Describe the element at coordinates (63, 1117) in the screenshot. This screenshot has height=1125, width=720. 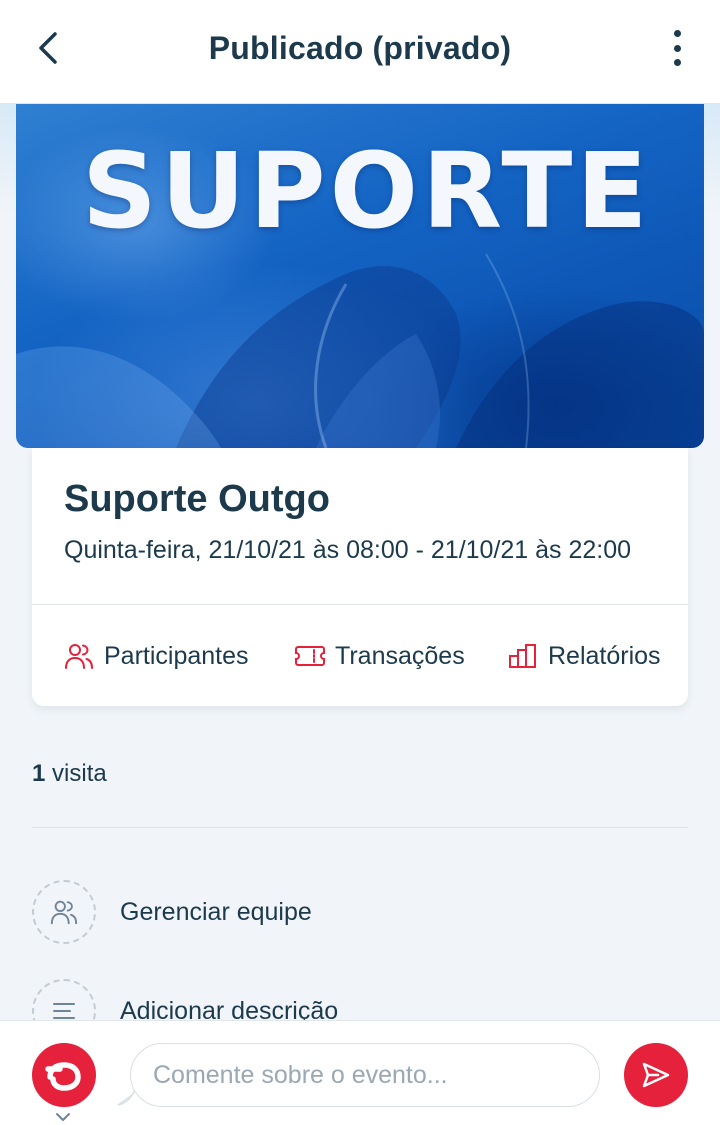
I see `chevron-down-icon` at that location.